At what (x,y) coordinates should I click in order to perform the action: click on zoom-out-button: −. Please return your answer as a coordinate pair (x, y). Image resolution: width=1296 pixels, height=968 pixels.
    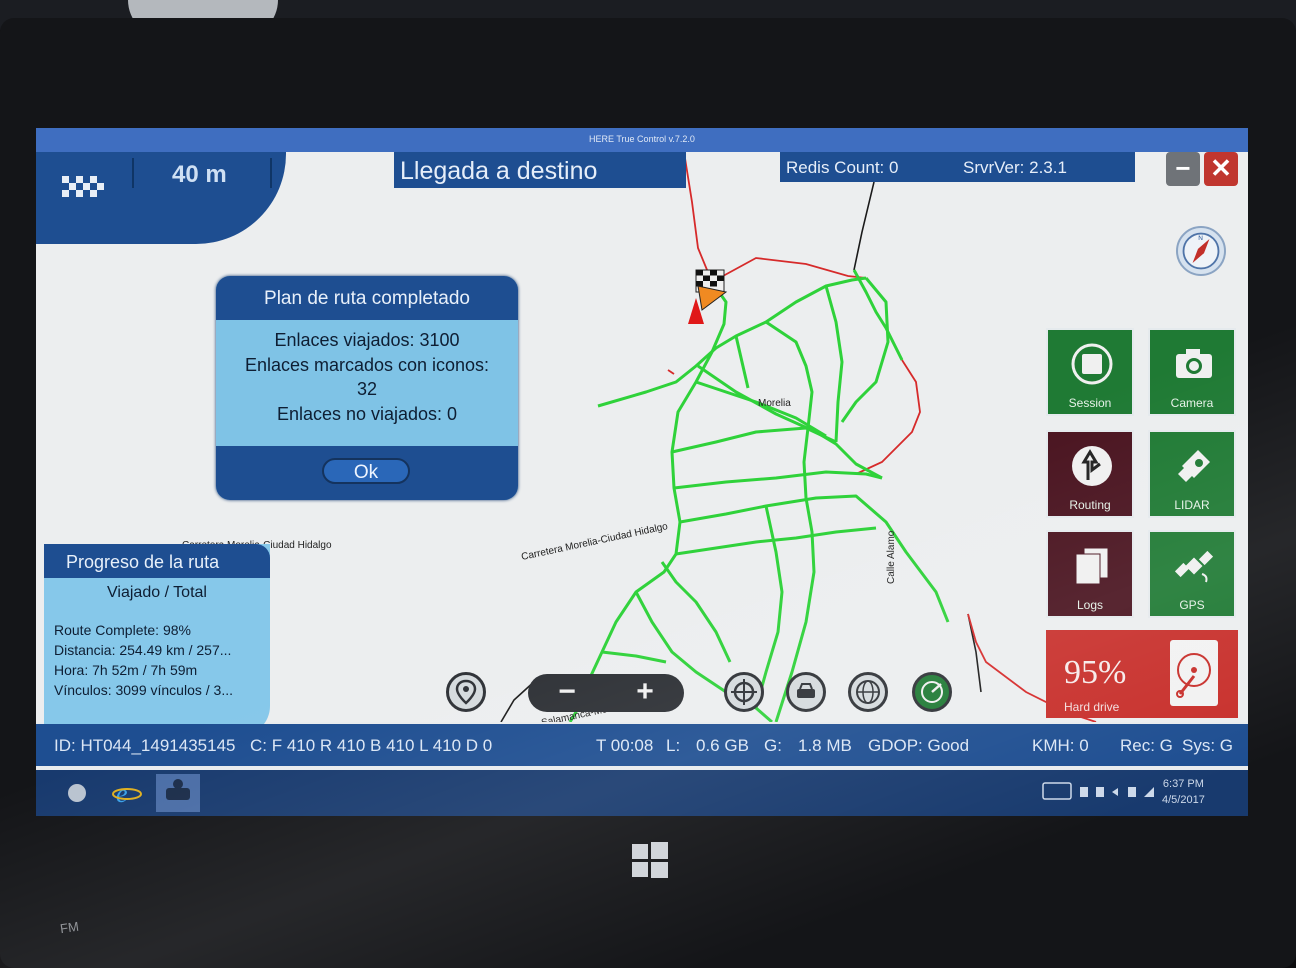
    Looking at the image, I should click on (567, 693).